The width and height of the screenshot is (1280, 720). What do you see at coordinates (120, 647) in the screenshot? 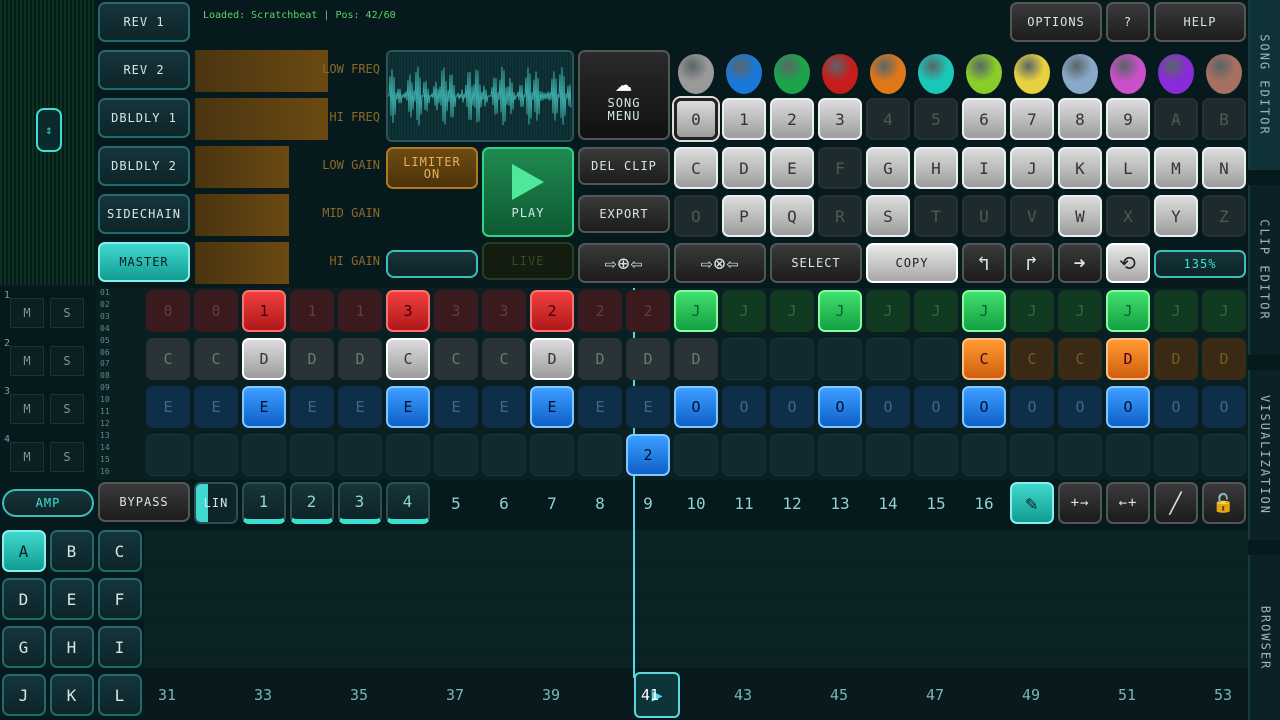
I see `clip-letter-i: I` at bounding box center [120, 647].